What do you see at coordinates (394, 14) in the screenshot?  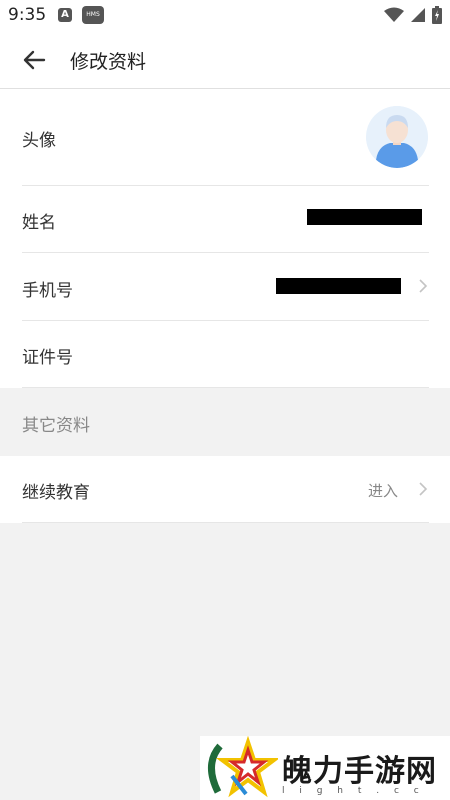 I see `wifi-icon` at bounding box center [394, 14].